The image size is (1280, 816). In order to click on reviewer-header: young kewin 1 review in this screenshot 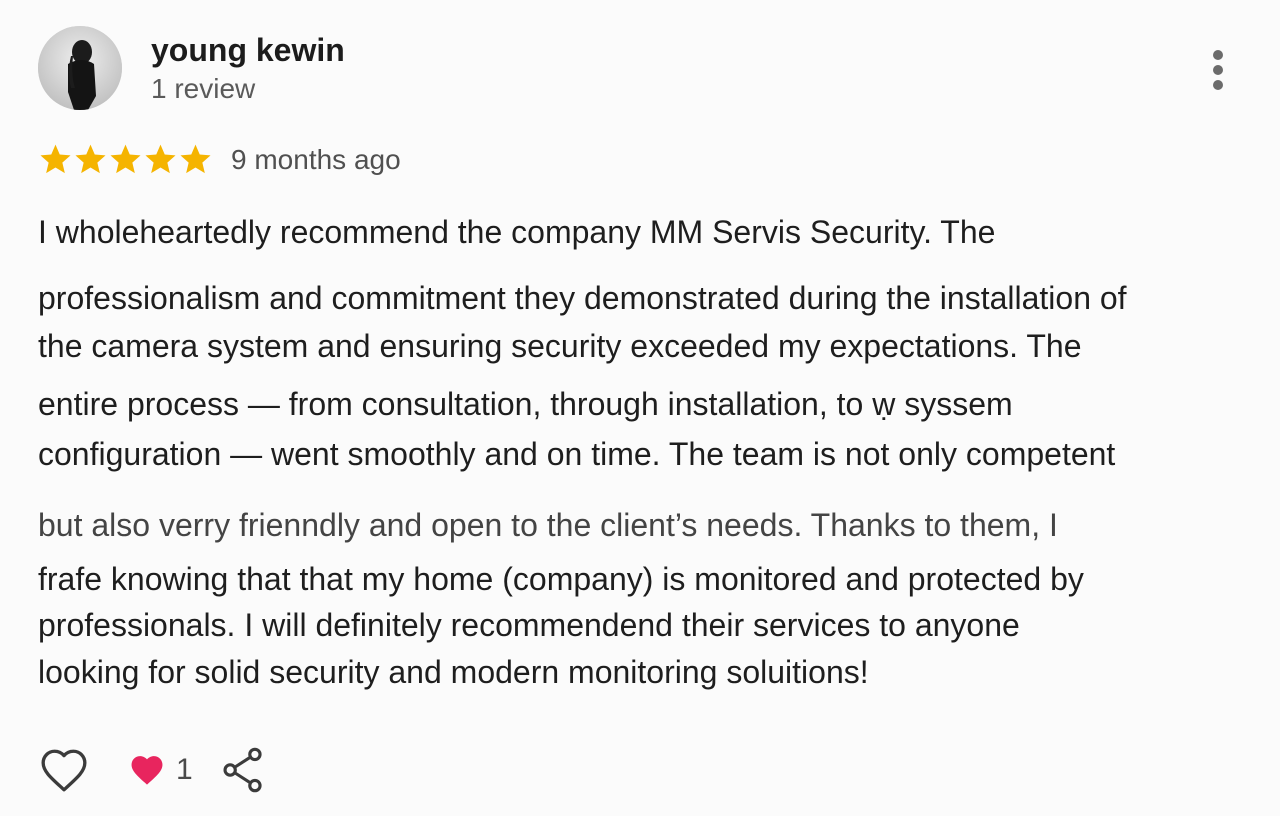, I will do `click(191, 68)`.